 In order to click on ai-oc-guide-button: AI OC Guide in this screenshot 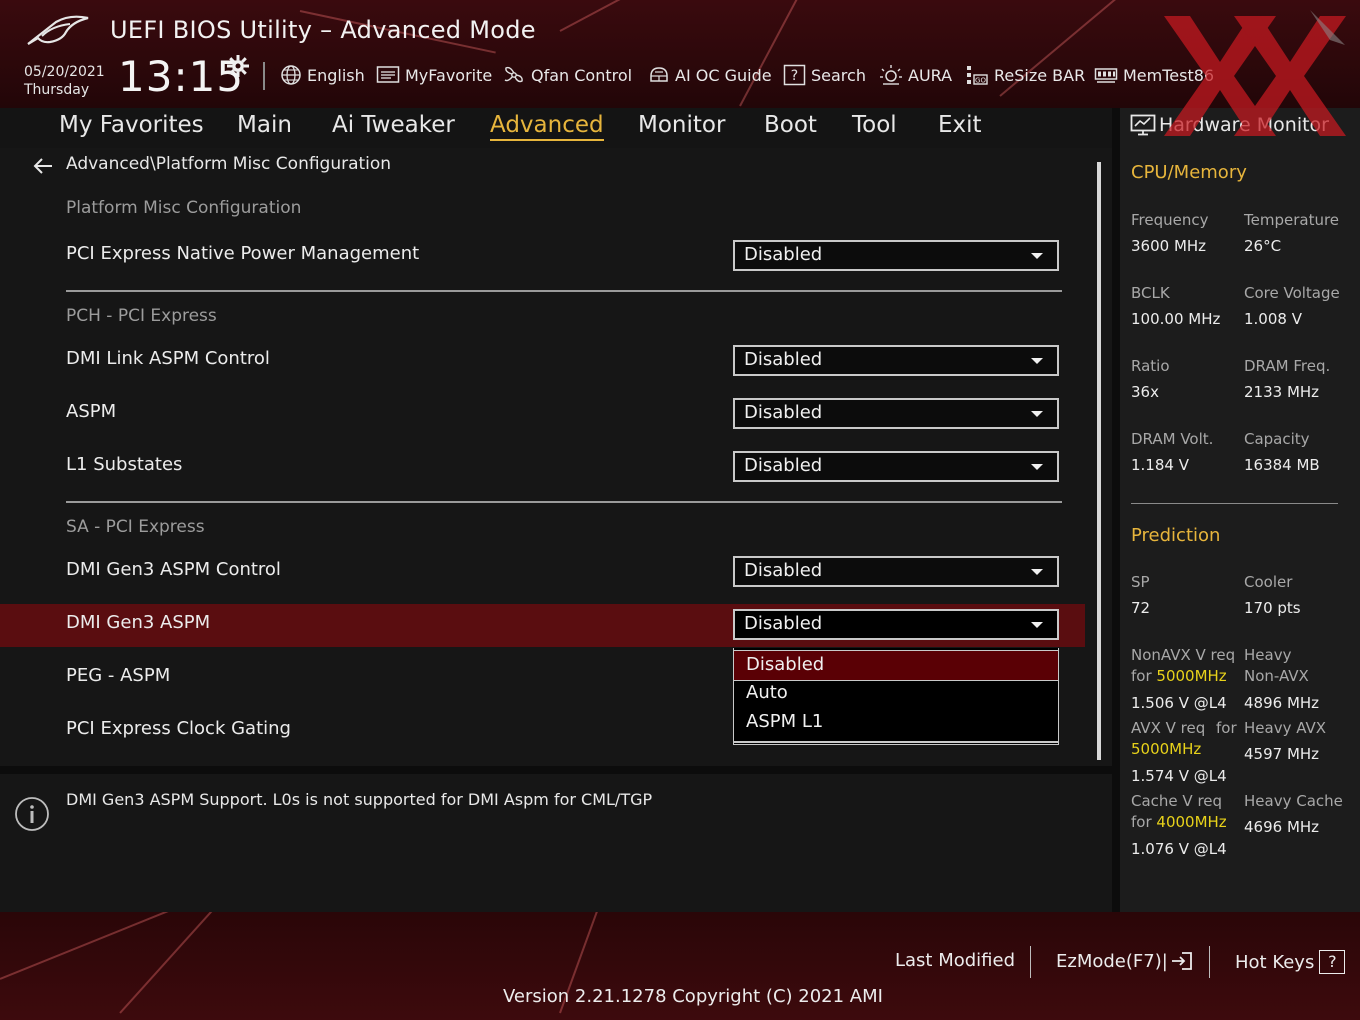, I will do `click(710, 75)`.